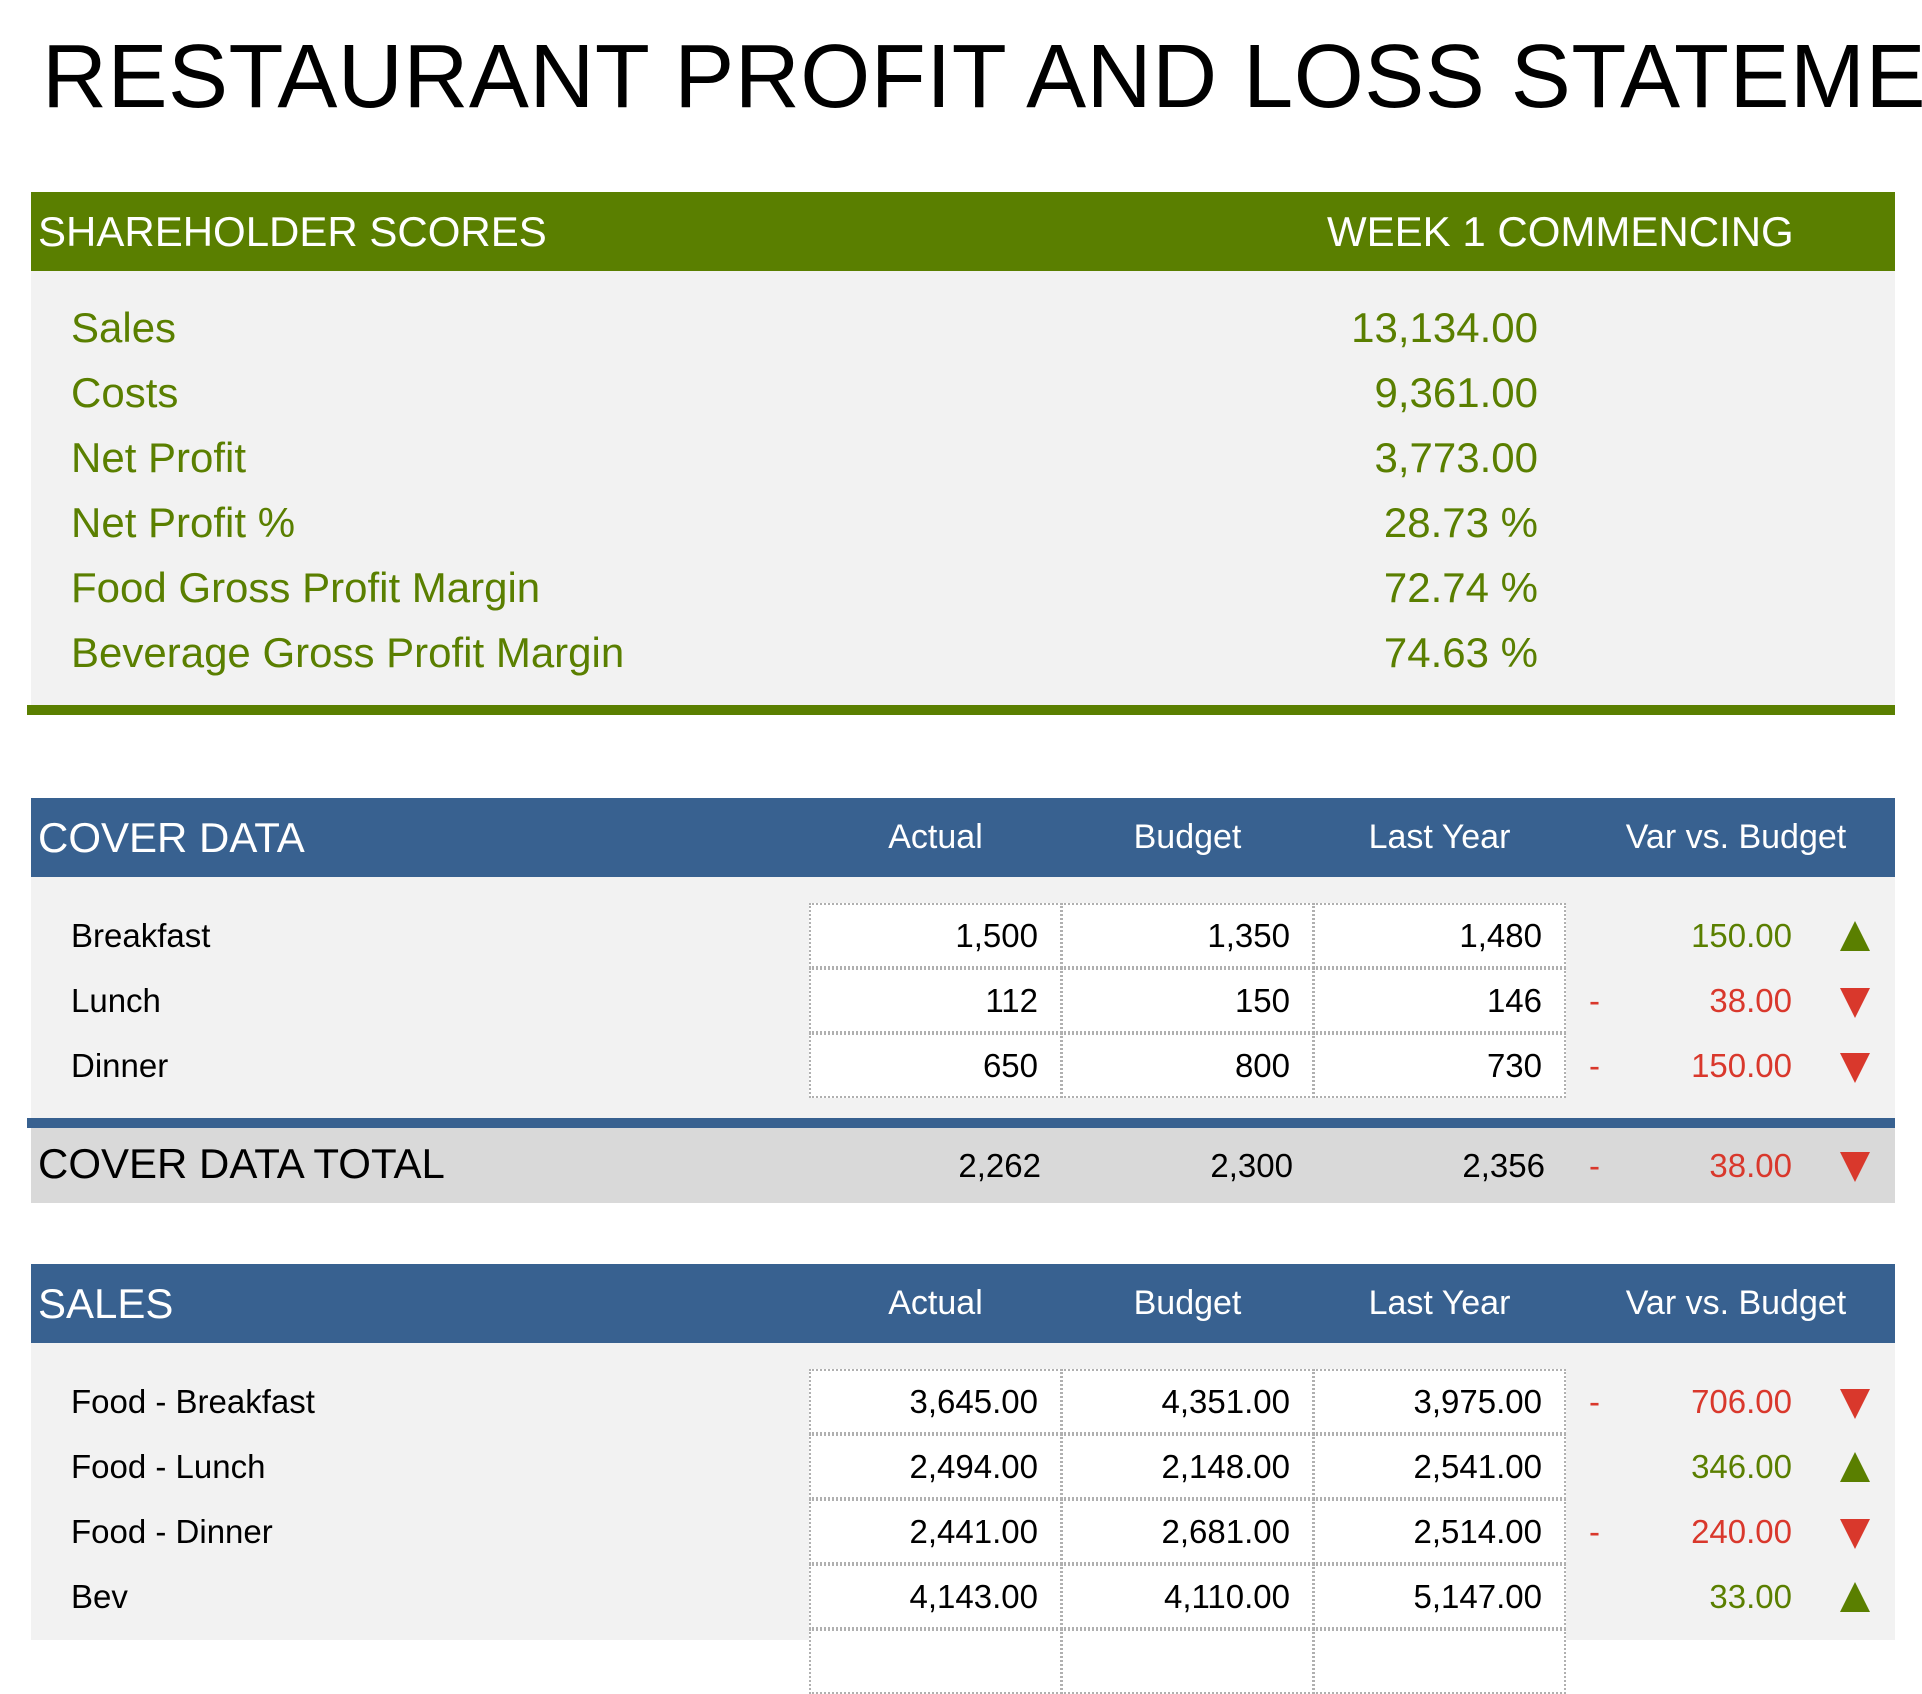 Image resolution: width=1922 pixels, height=1694 pixels. What do you see at coordinates (1439, 935) in the screenshot?
I see `last-year-cell: 1,480` at bounding box center [1439, 935].